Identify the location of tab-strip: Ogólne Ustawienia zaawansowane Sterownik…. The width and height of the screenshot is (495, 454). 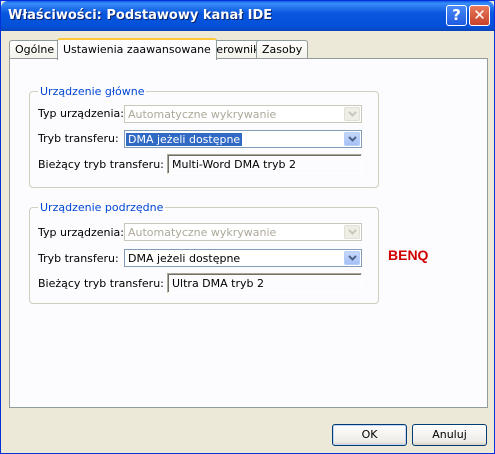
(248, 49).